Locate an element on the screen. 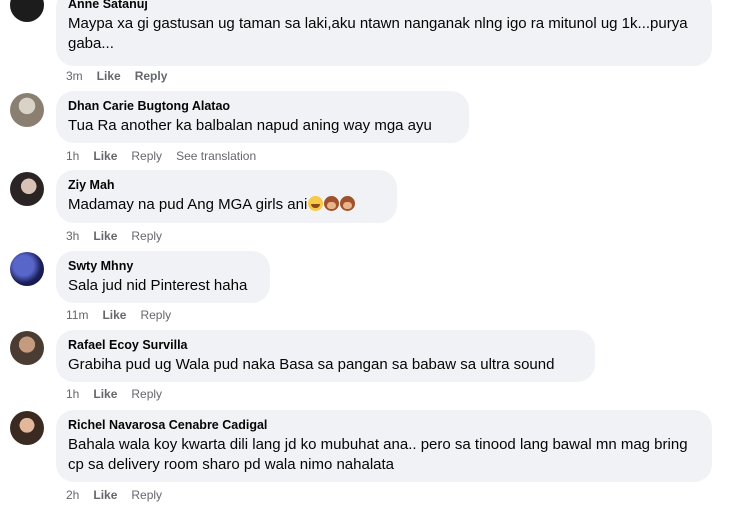  comment-author: Richel Navarosa Cenabre Cadigal is located at coordinates (384, 425).